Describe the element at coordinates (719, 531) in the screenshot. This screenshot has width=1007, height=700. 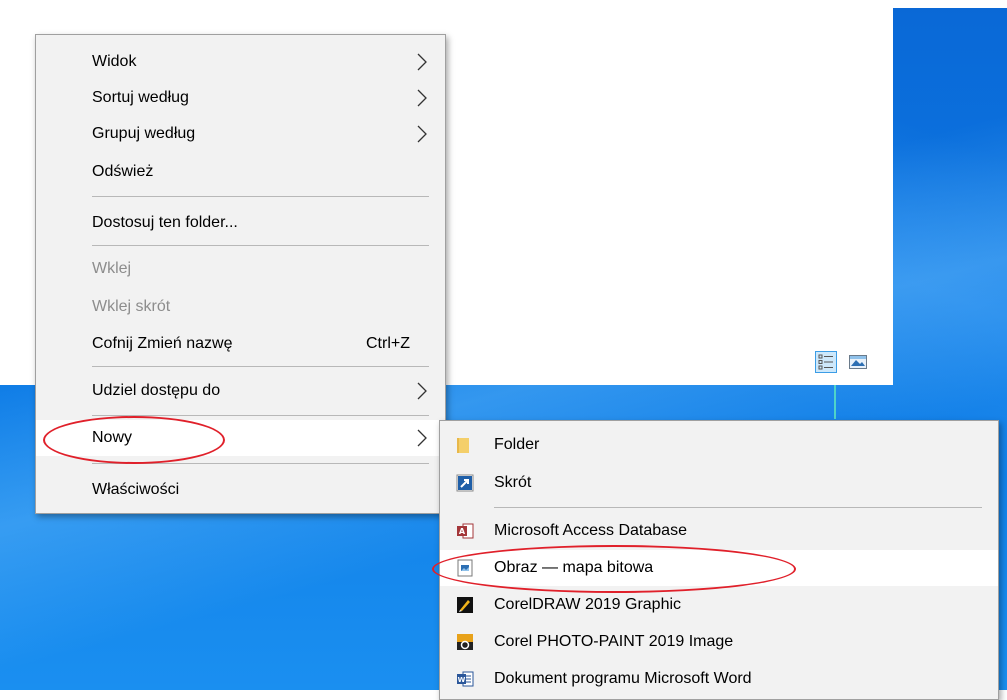
I see `submenu-item-access: A Microsoft Access Database` at that location.